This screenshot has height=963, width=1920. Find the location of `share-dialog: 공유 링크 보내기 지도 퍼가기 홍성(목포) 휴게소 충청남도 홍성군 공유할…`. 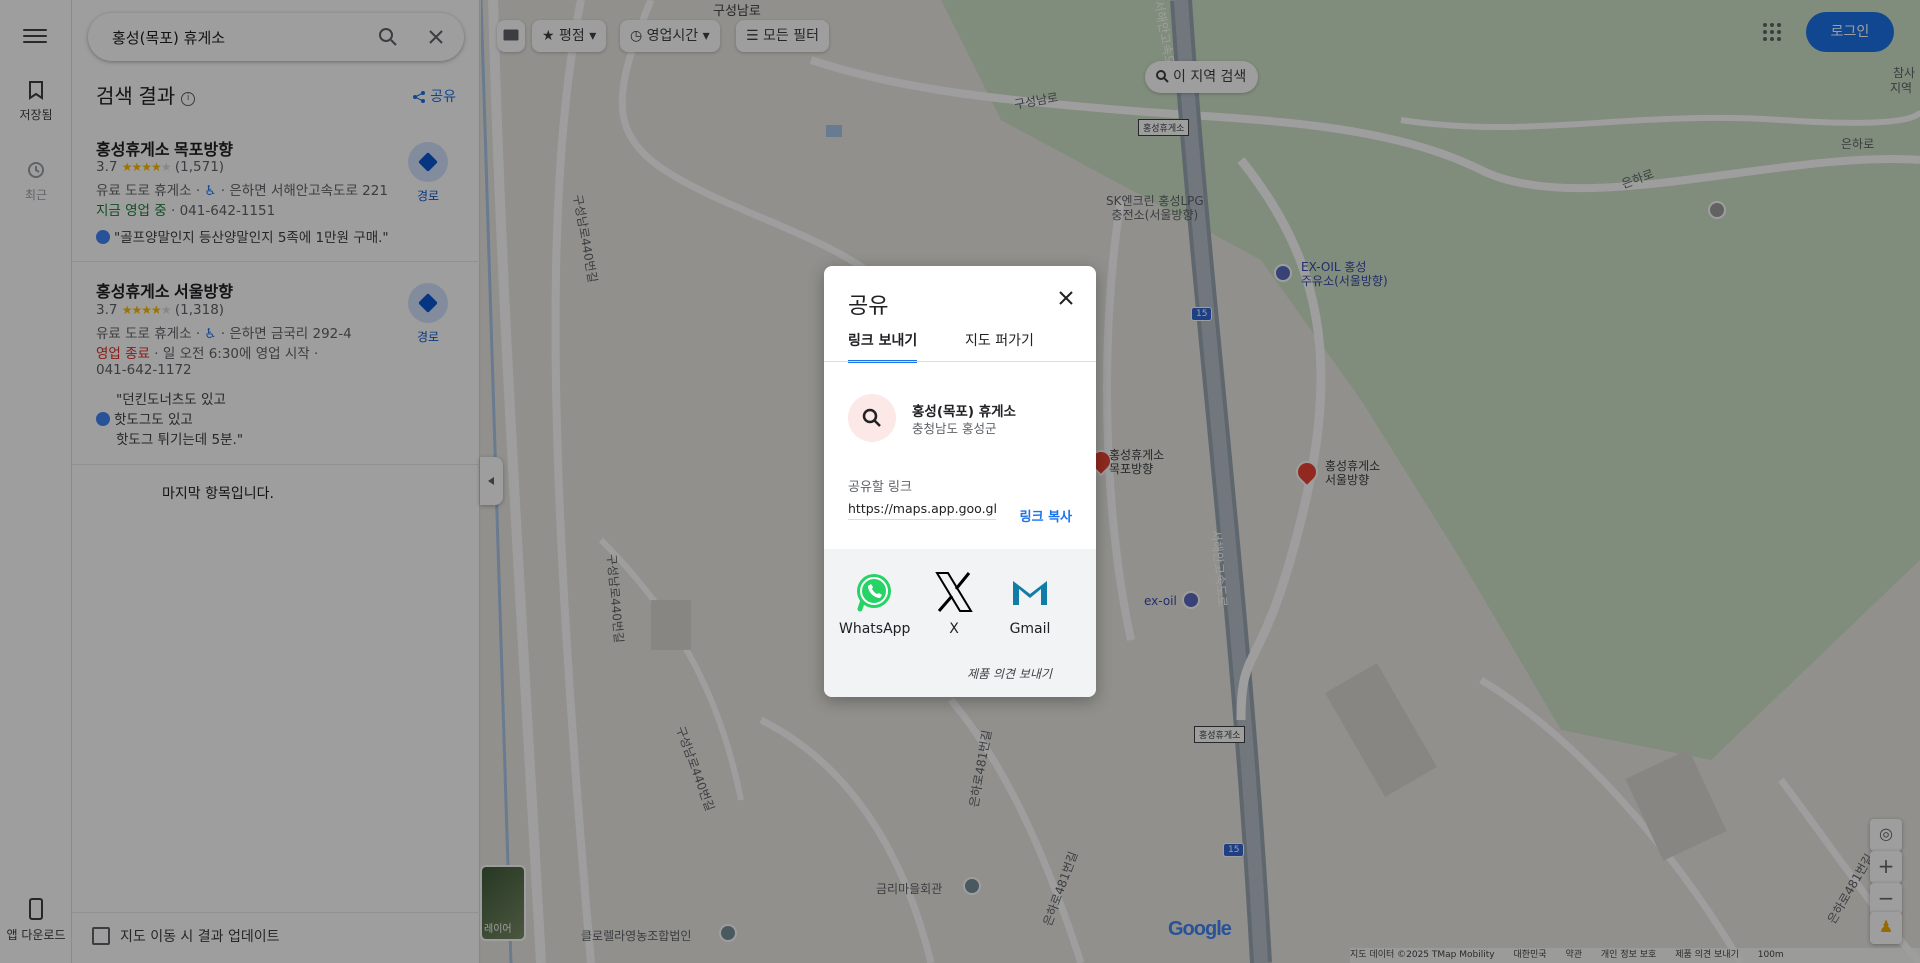

share-dialog: 공유 링크 보내기 지도 퍼가기 홍성(목포) 휴게소 충청남도 홍성군 공유할… is located at coordinates (960, 481).